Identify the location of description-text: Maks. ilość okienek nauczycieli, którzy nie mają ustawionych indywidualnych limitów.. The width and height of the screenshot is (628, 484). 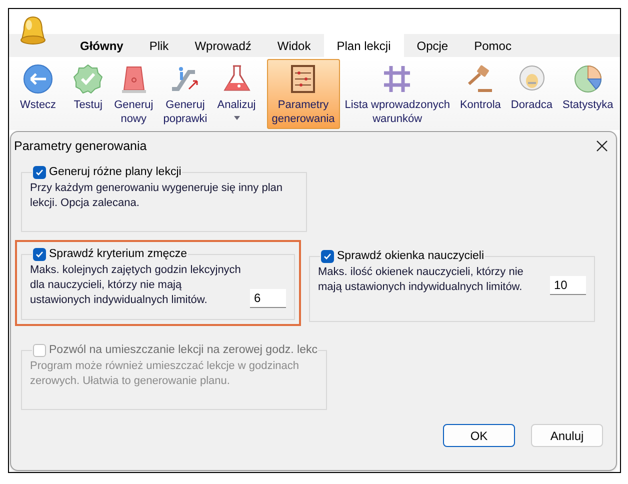
(421, 280).